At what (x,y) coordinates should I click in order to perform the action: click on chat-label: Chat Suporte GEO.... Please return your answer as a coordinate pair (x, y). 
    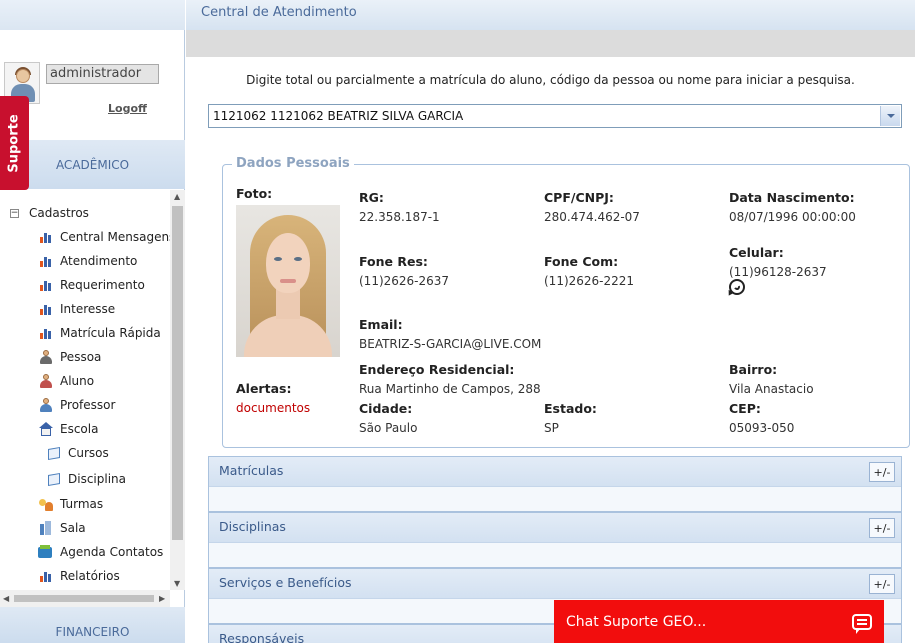
    Looking at the image, I should click on (636, 621).